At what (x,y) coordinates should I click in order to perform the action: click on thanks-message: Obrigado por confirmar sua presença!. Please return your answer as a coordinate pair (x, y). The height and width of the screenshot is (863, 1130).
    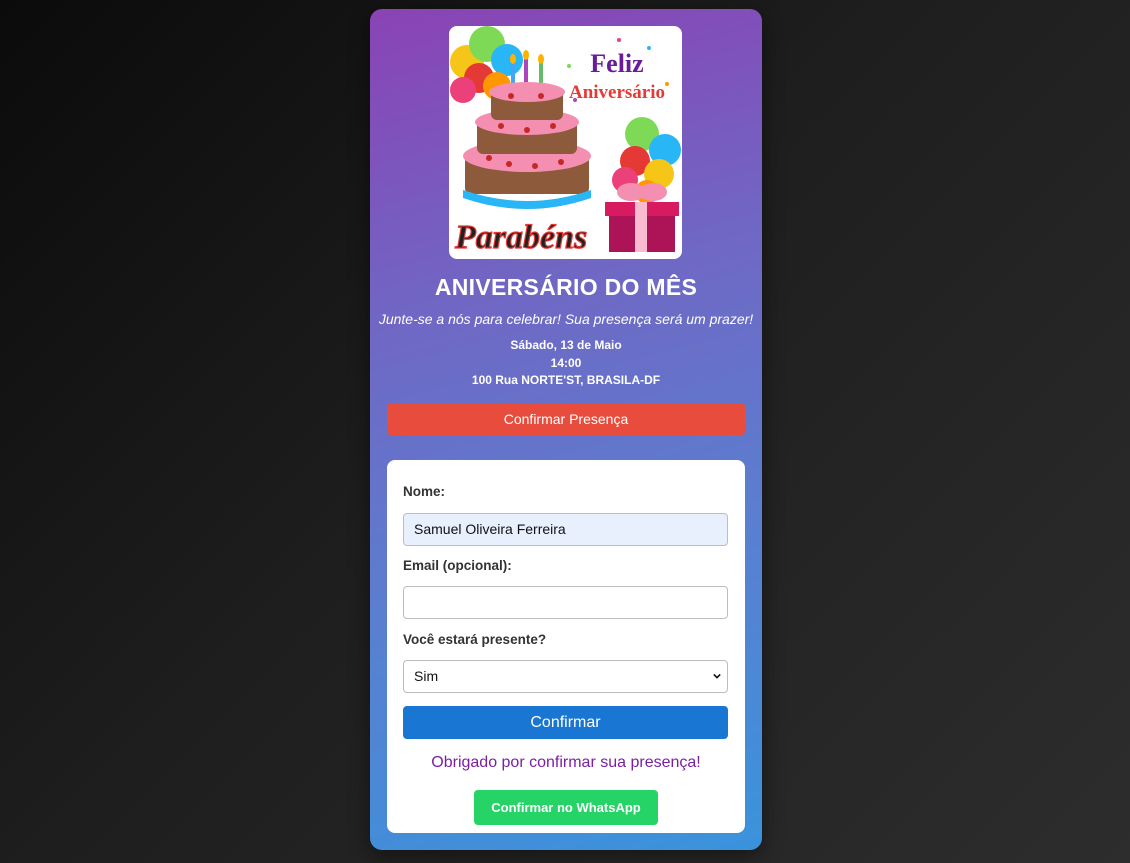
    Looking at the image, I should click on (566, 762).